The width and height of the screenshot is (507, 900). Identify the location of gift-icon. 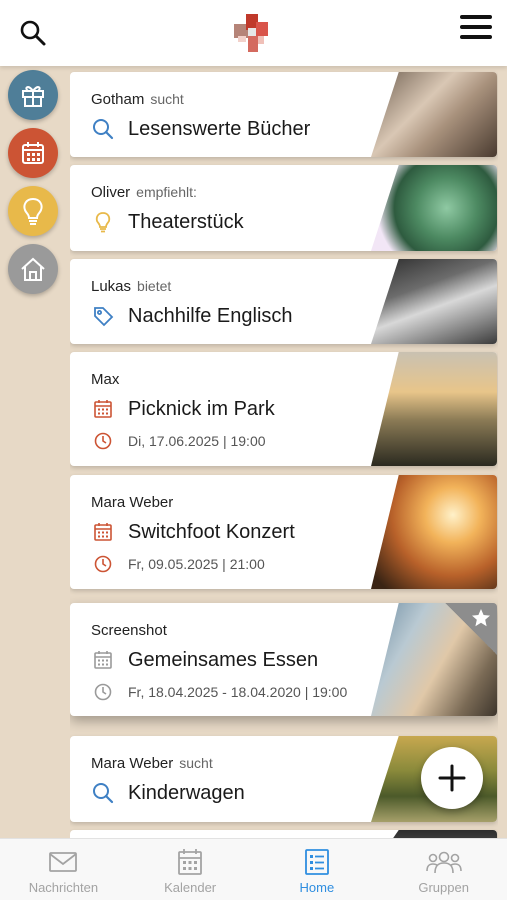
(33, 95).